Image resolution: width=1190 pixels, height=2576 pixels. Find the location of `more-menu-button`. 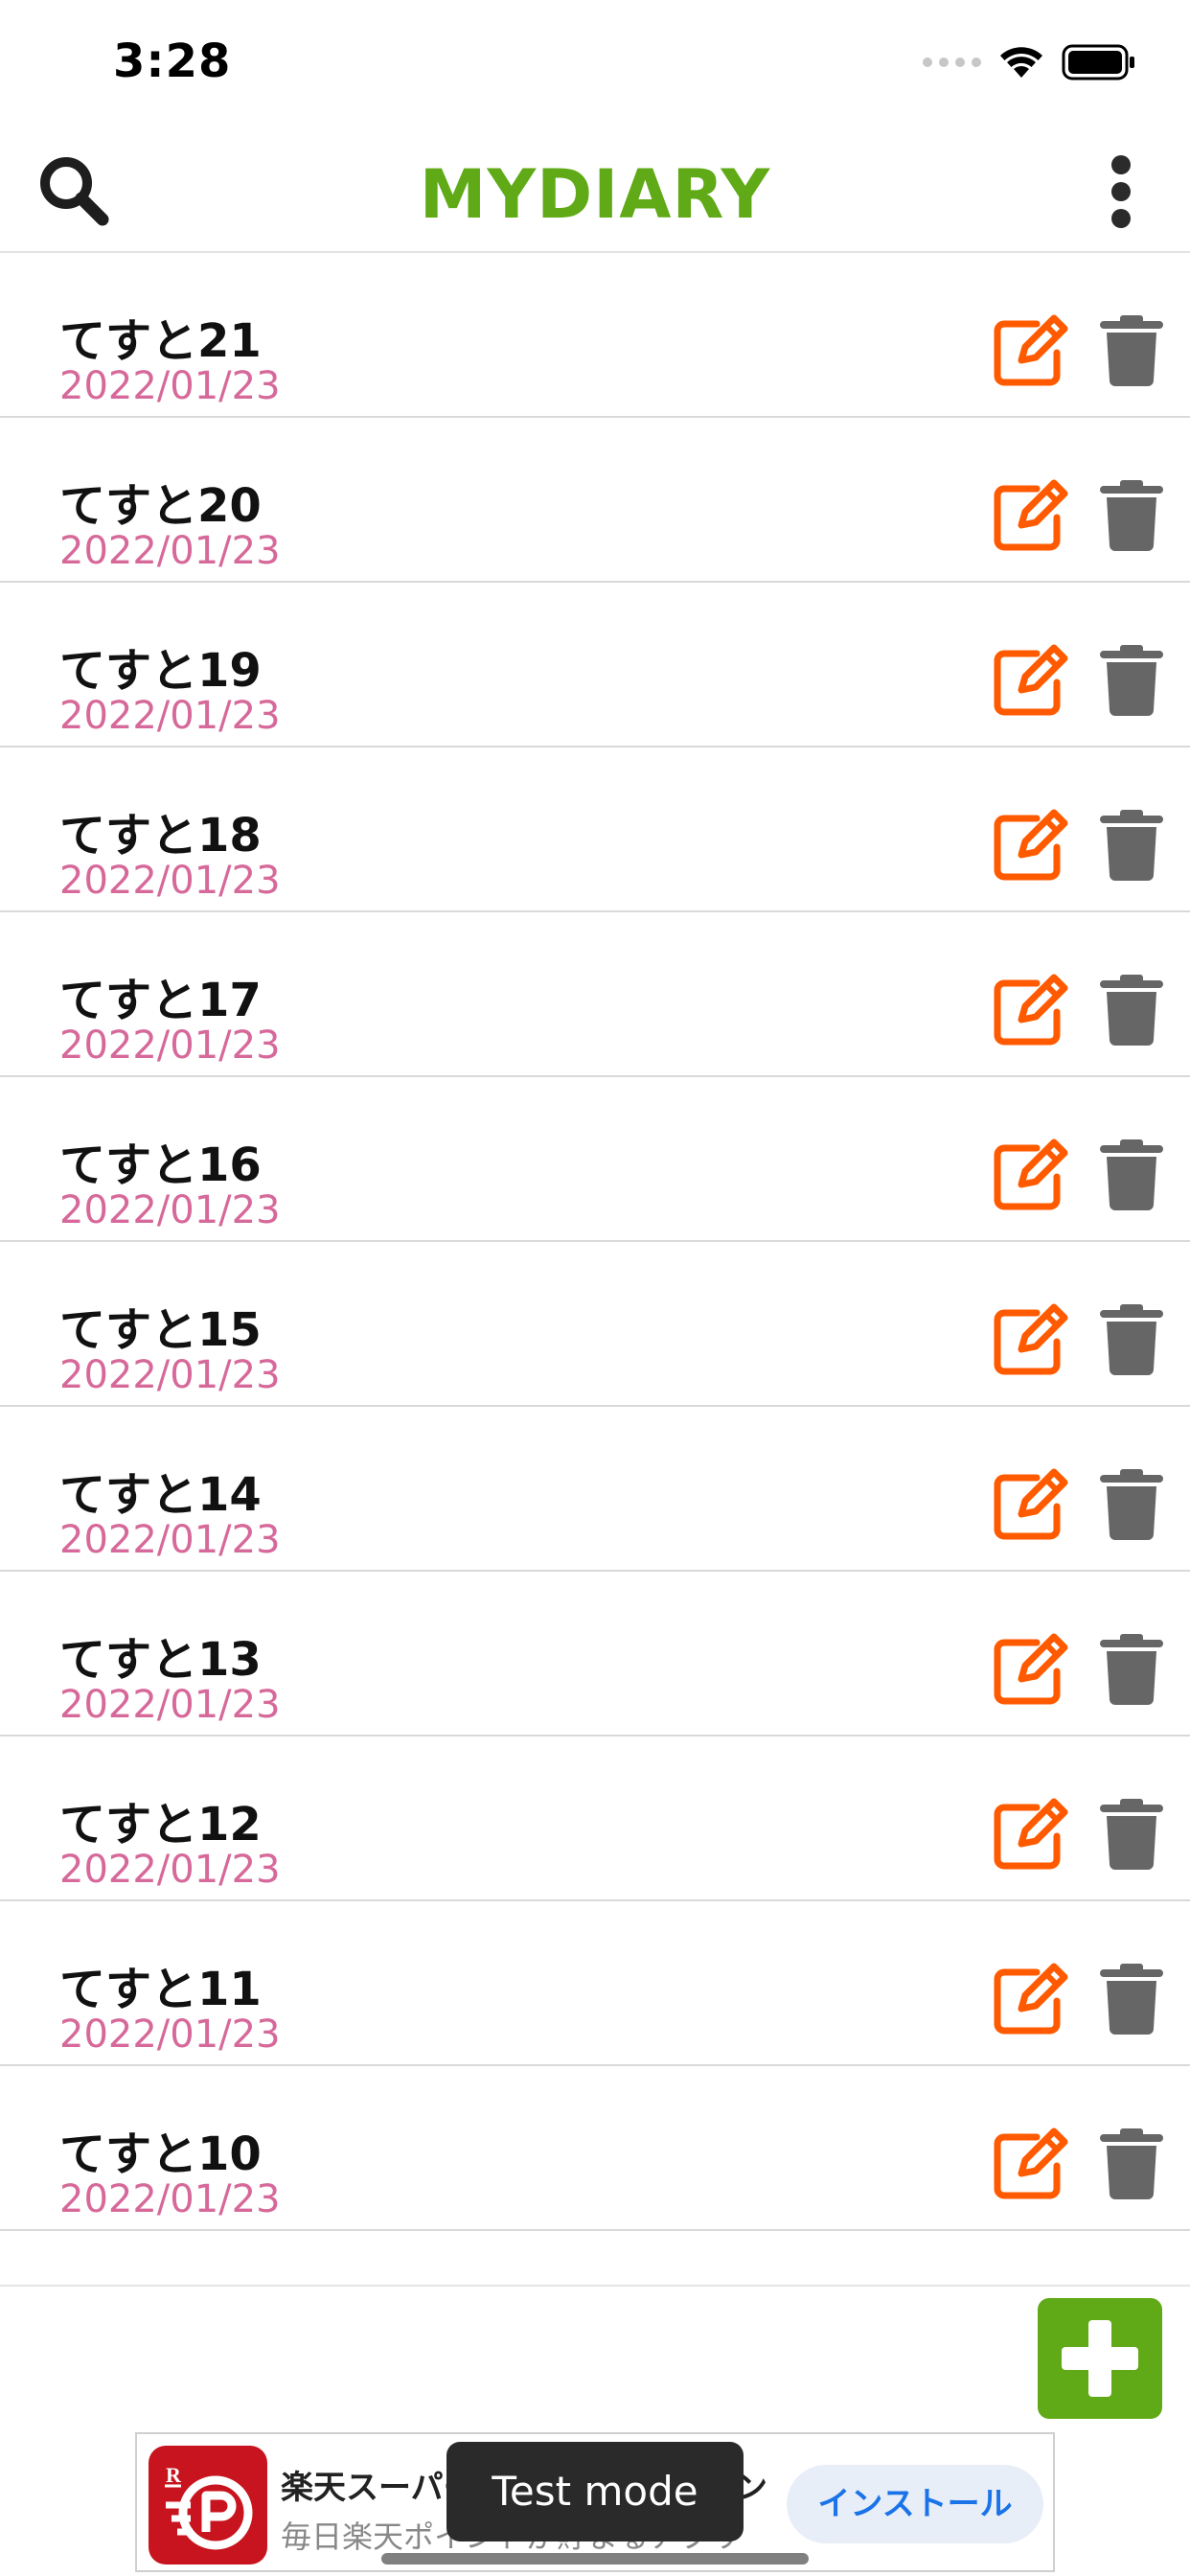

more-menu-button is located at coordinates (1121, 191).